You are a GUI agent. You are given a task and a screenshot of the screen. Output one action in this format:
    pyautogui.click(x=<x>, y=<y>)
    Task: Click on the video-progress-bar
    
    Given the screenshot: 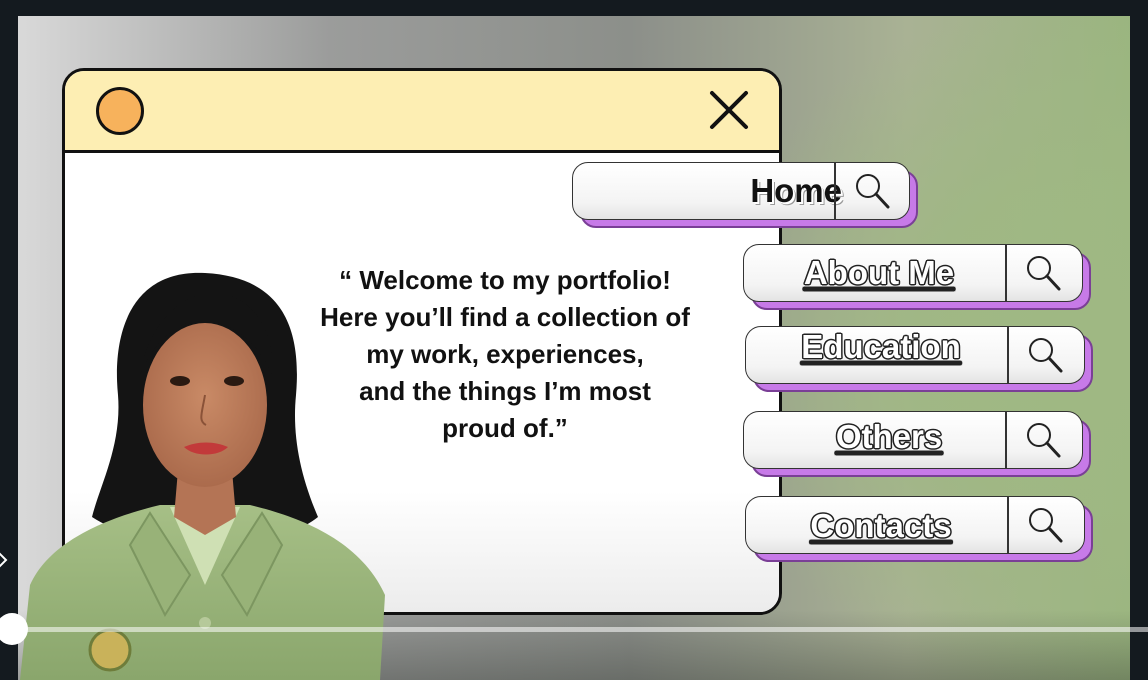 What is the action you would take?
    pyautogui.click(x=574, y=629)
    